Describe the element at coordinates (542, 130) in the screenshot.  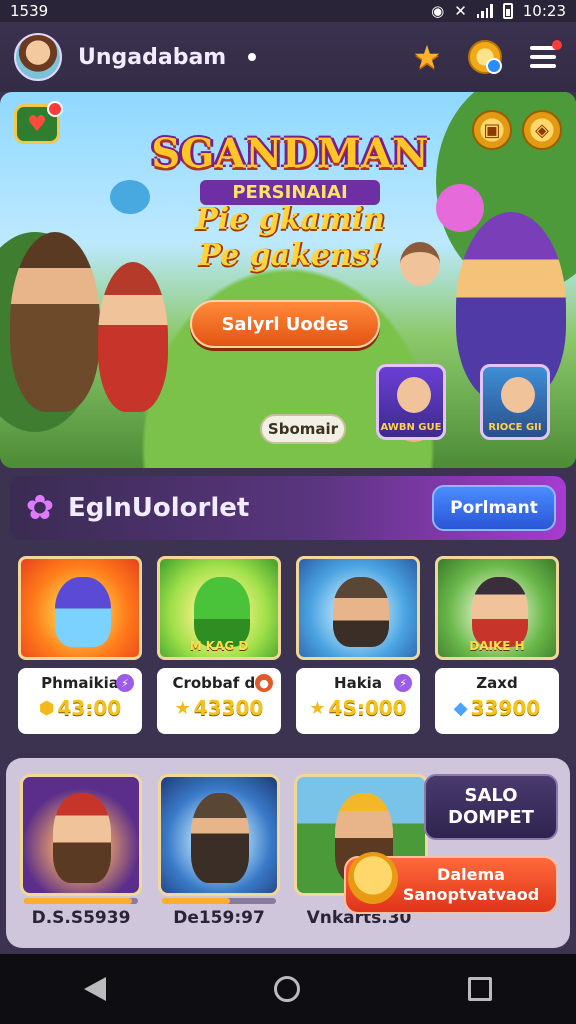
I see `trophy-icon: ◈` at that location.